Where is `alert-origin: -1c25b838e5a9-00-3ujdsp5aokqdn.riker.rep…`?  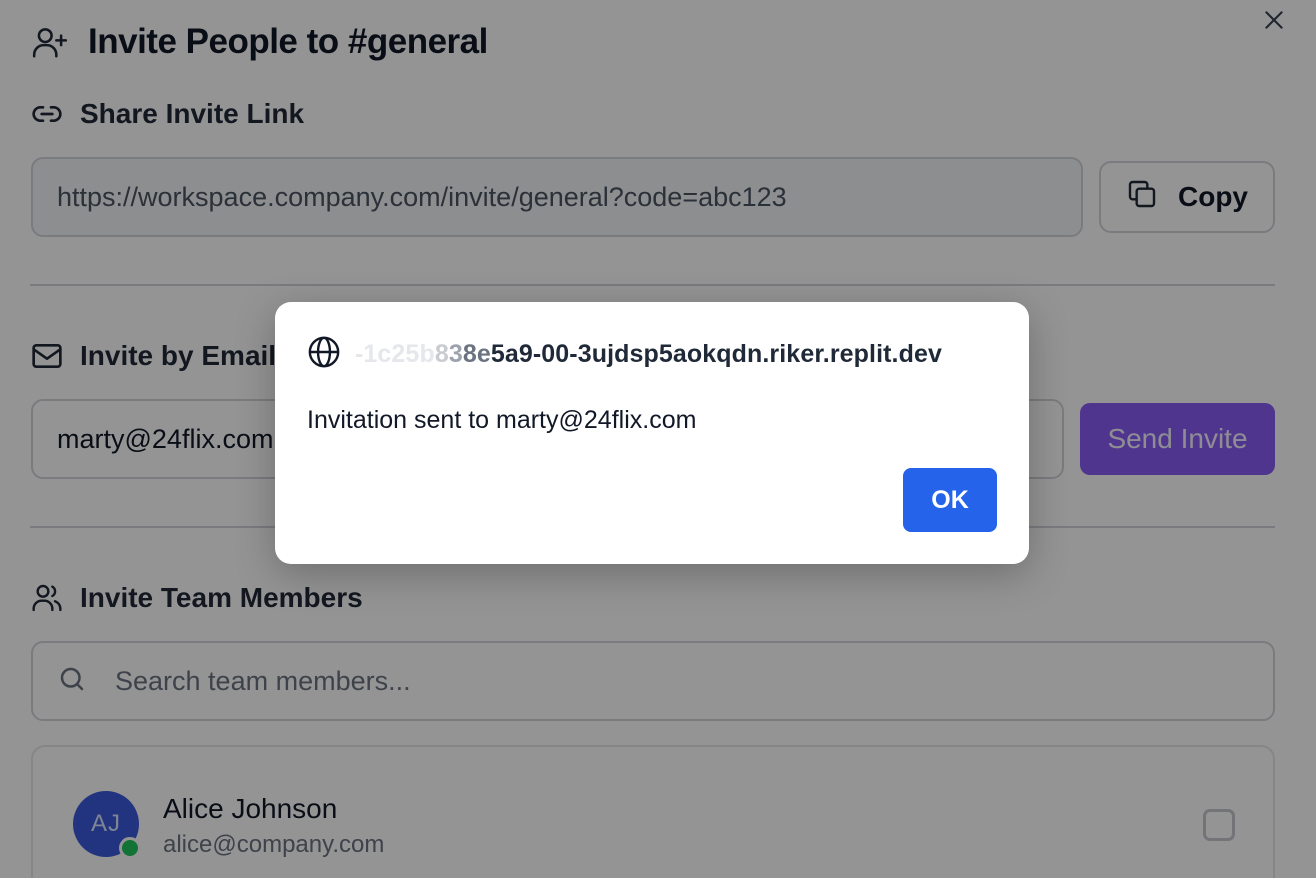 alert-origin: -1c25b838e5a9-00-3ujdsp5aokqdn.riker.rep… is located at coordinates (624, 354).